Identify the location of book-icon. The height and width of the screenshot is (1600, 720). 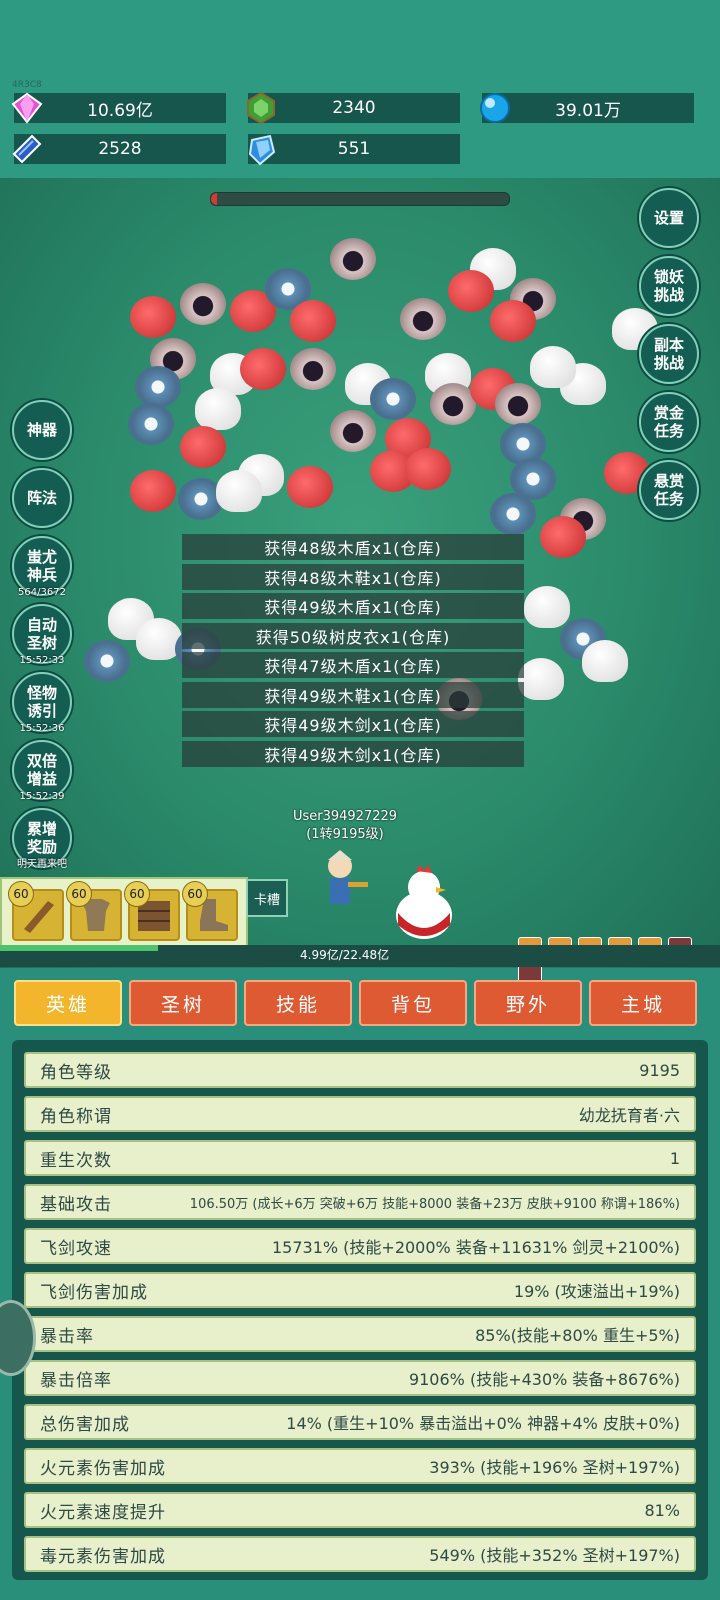
(27, 149).